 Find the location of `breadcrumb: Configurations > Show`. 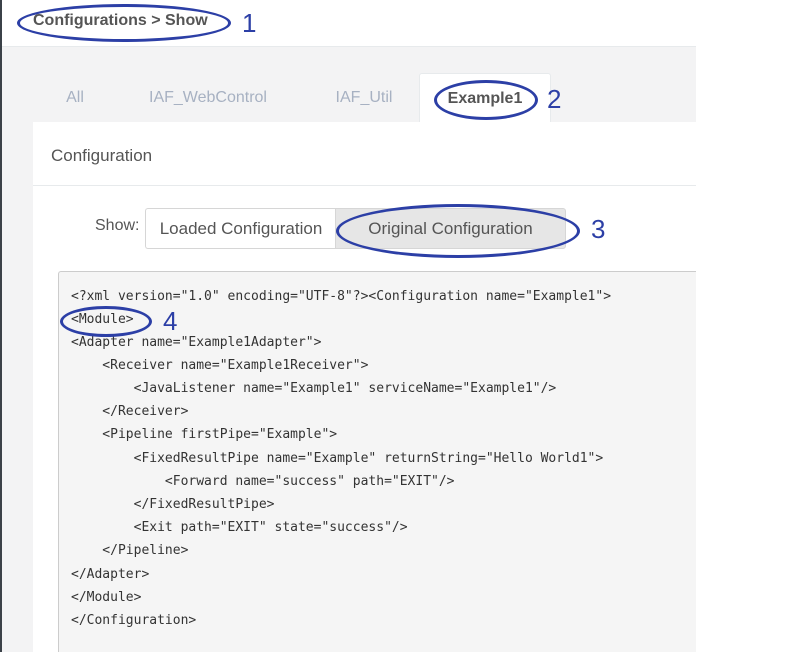

breadcrumb: Configurations > Show is located at coordinates (120, 21).